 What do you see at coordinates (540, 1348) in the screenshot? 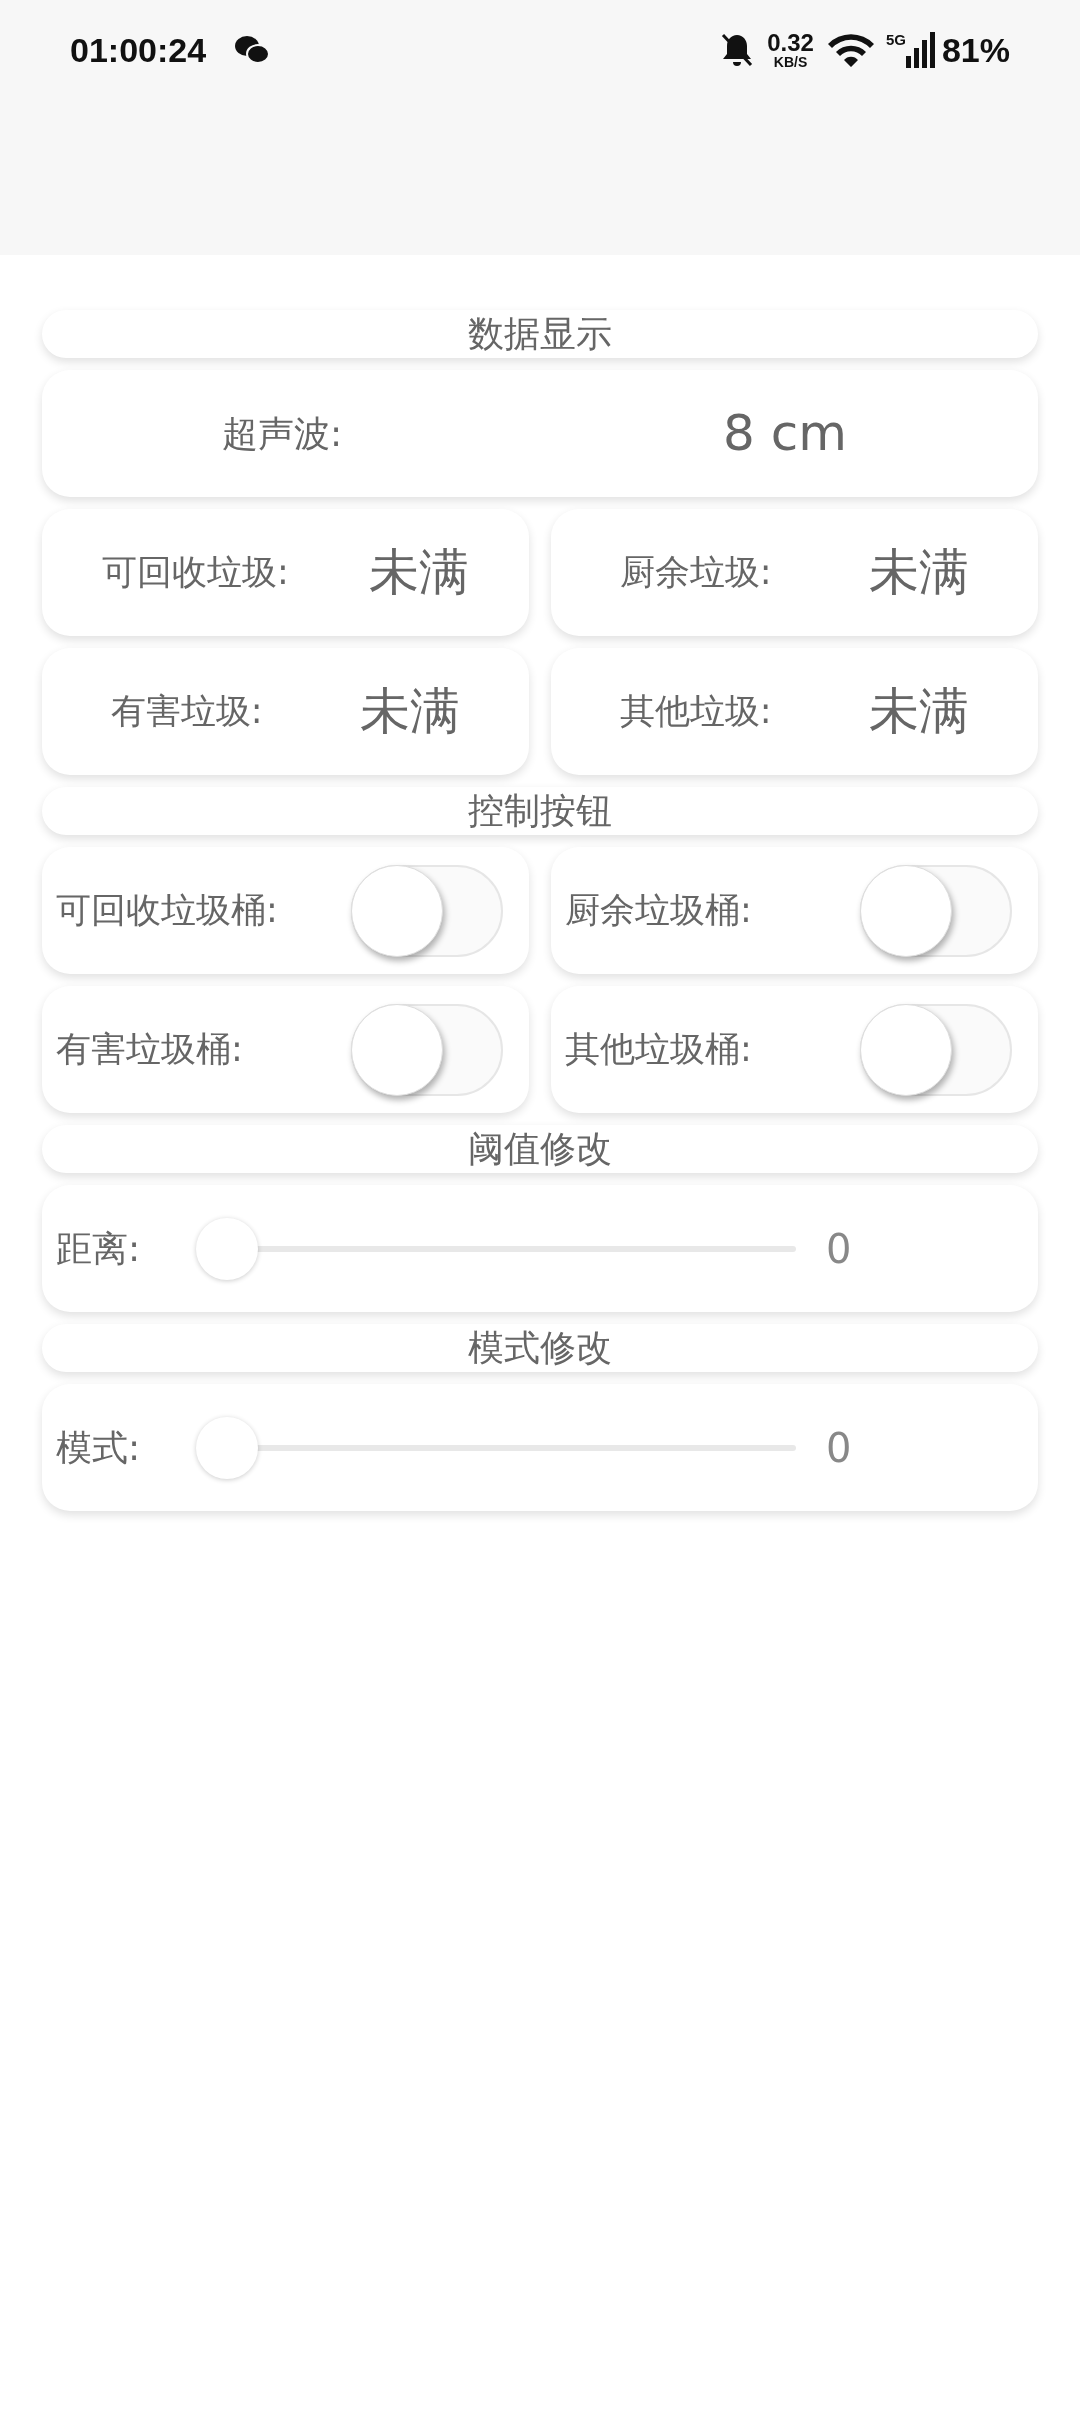
I see `section-title: 模式修改` at bounding box center [540, 1348].